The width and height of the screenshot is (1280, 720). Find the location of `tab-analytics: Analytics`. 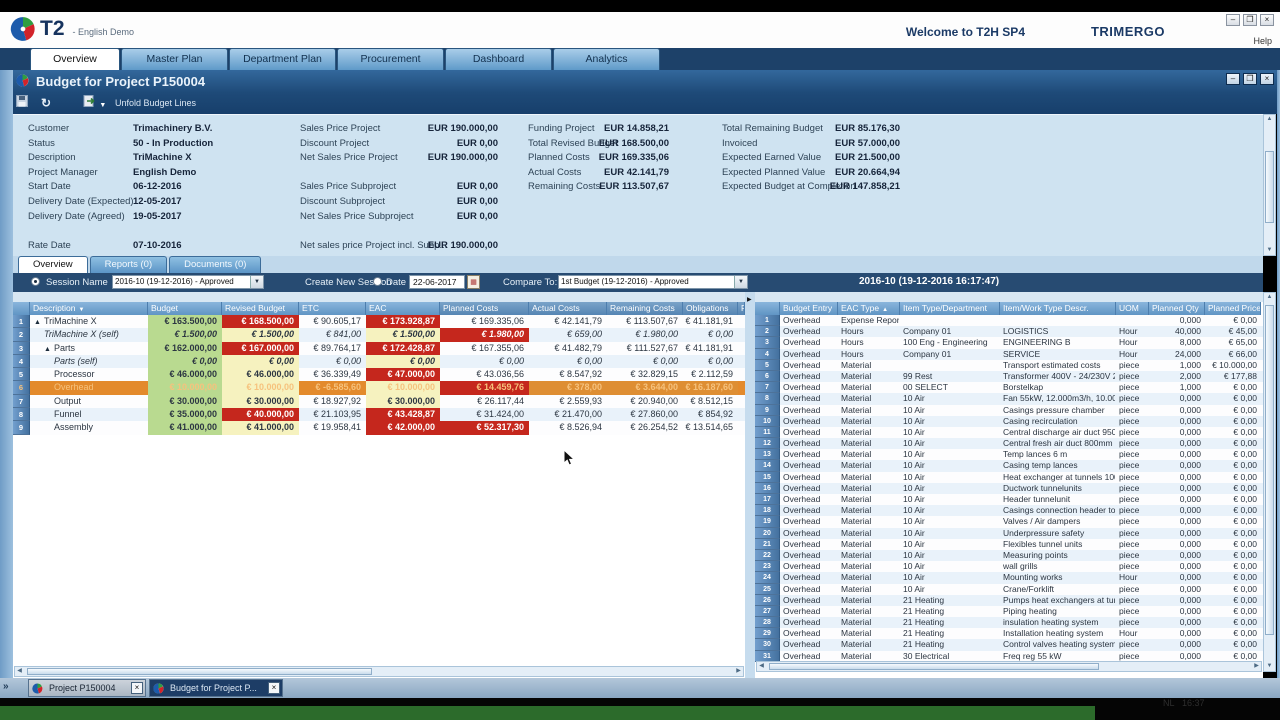

tab-analytics: Analytics is located at coordinates (606, 59).